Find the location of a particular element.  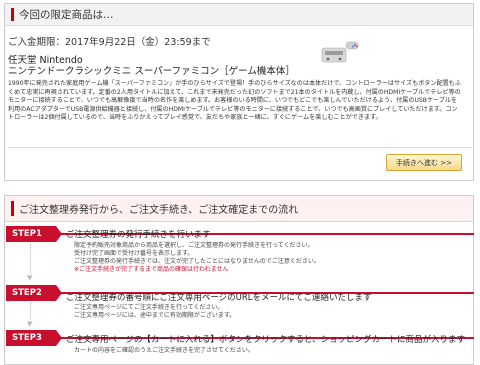

proceed-button: 手続きへ進む >> is located at coordinates (424, 162).